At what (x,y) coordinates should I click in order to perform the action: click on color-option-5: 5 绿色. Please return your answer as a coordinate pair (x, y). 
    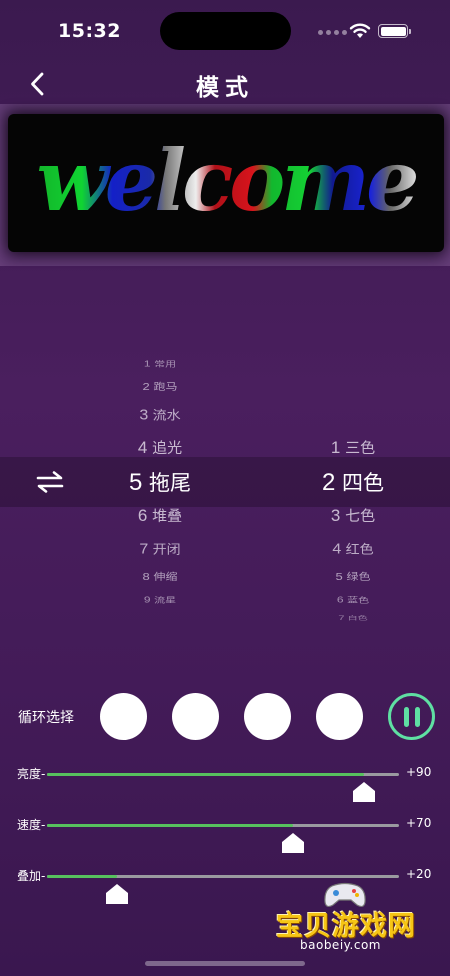
    Looking at the image, I should click on (353, 577).